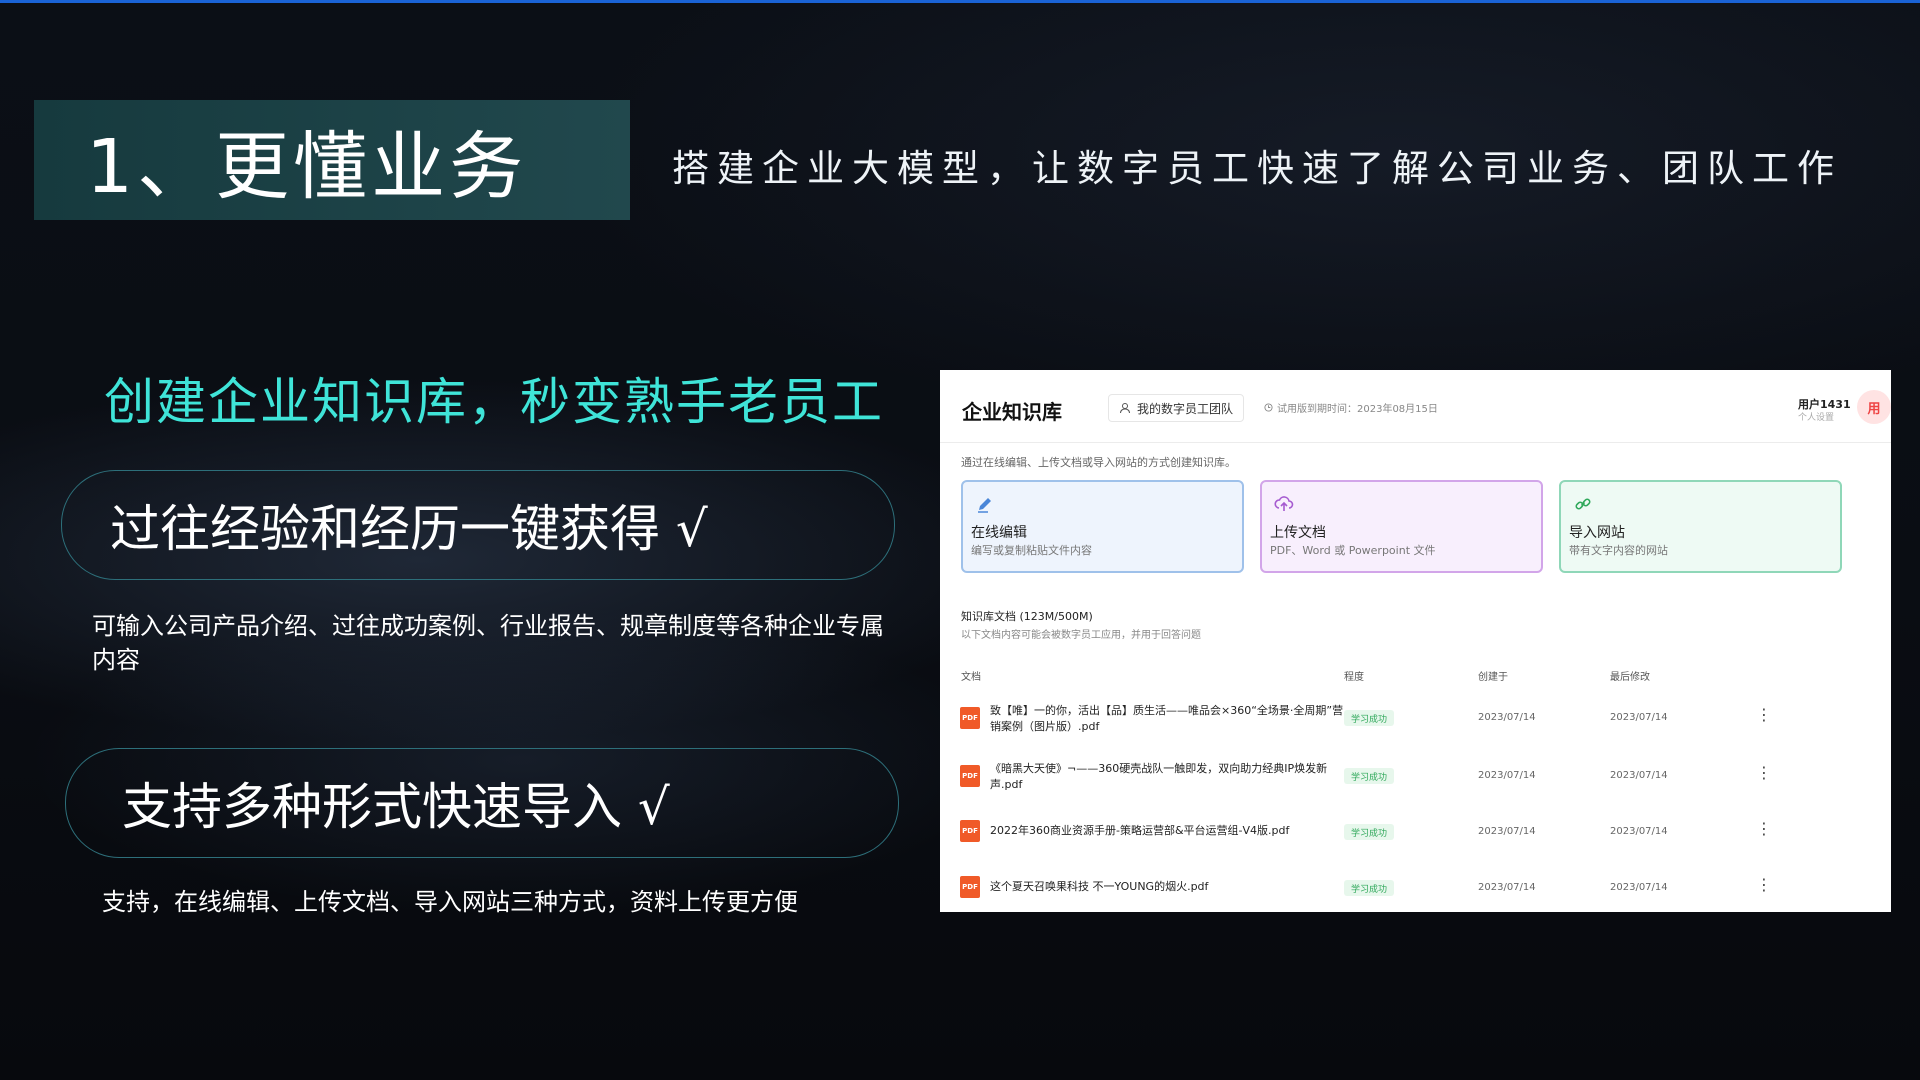 Image resolution: width=1920 pixels, height=1080 pixels. Describe the element at coordinates (1098, 462) in the screenshot. I see `create-hint: 通过在线编辑、上传文档或导入网站的方式创建知识库。` at that location.